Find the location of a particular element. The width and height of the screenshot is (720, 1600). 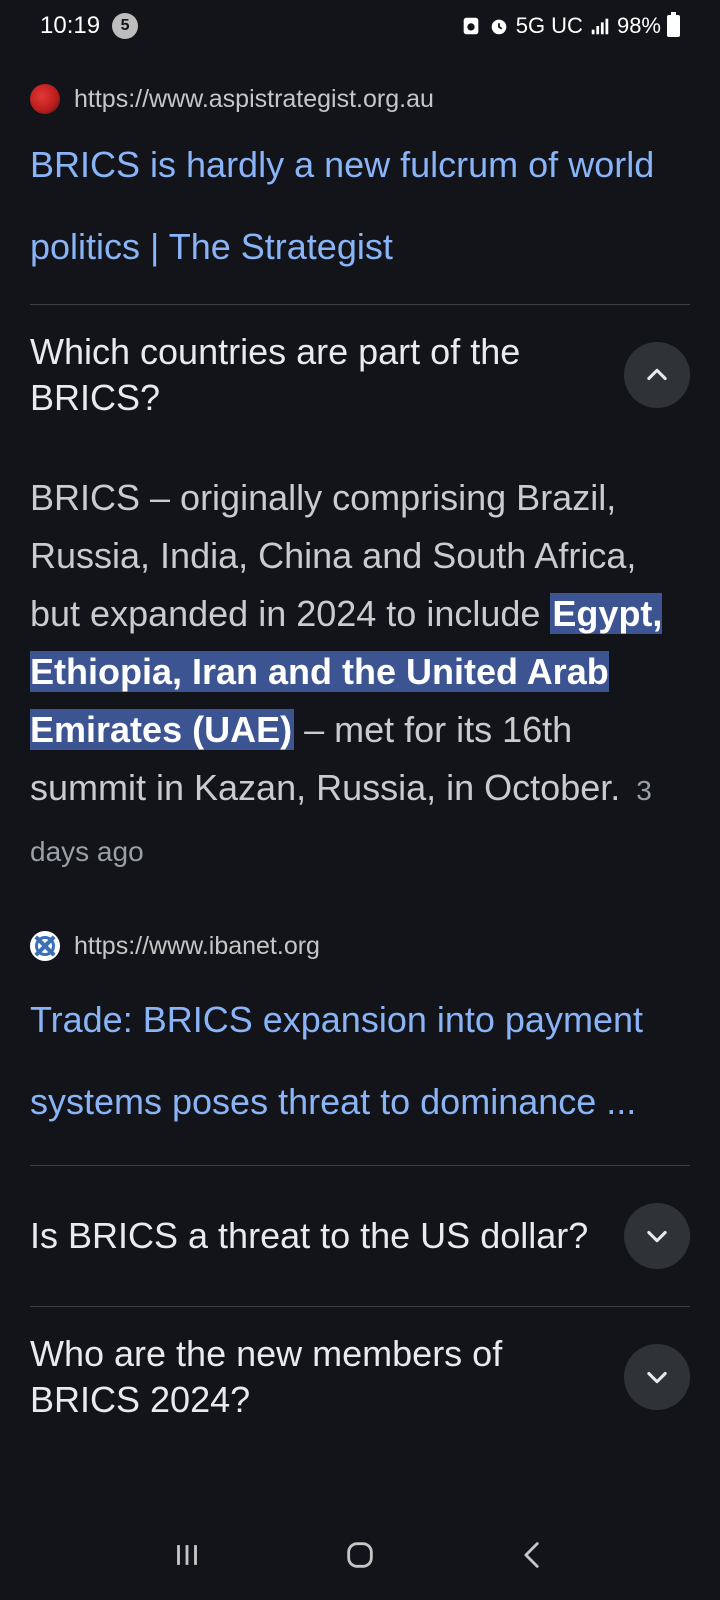

home-icon is located at coordinates (360, 1555).